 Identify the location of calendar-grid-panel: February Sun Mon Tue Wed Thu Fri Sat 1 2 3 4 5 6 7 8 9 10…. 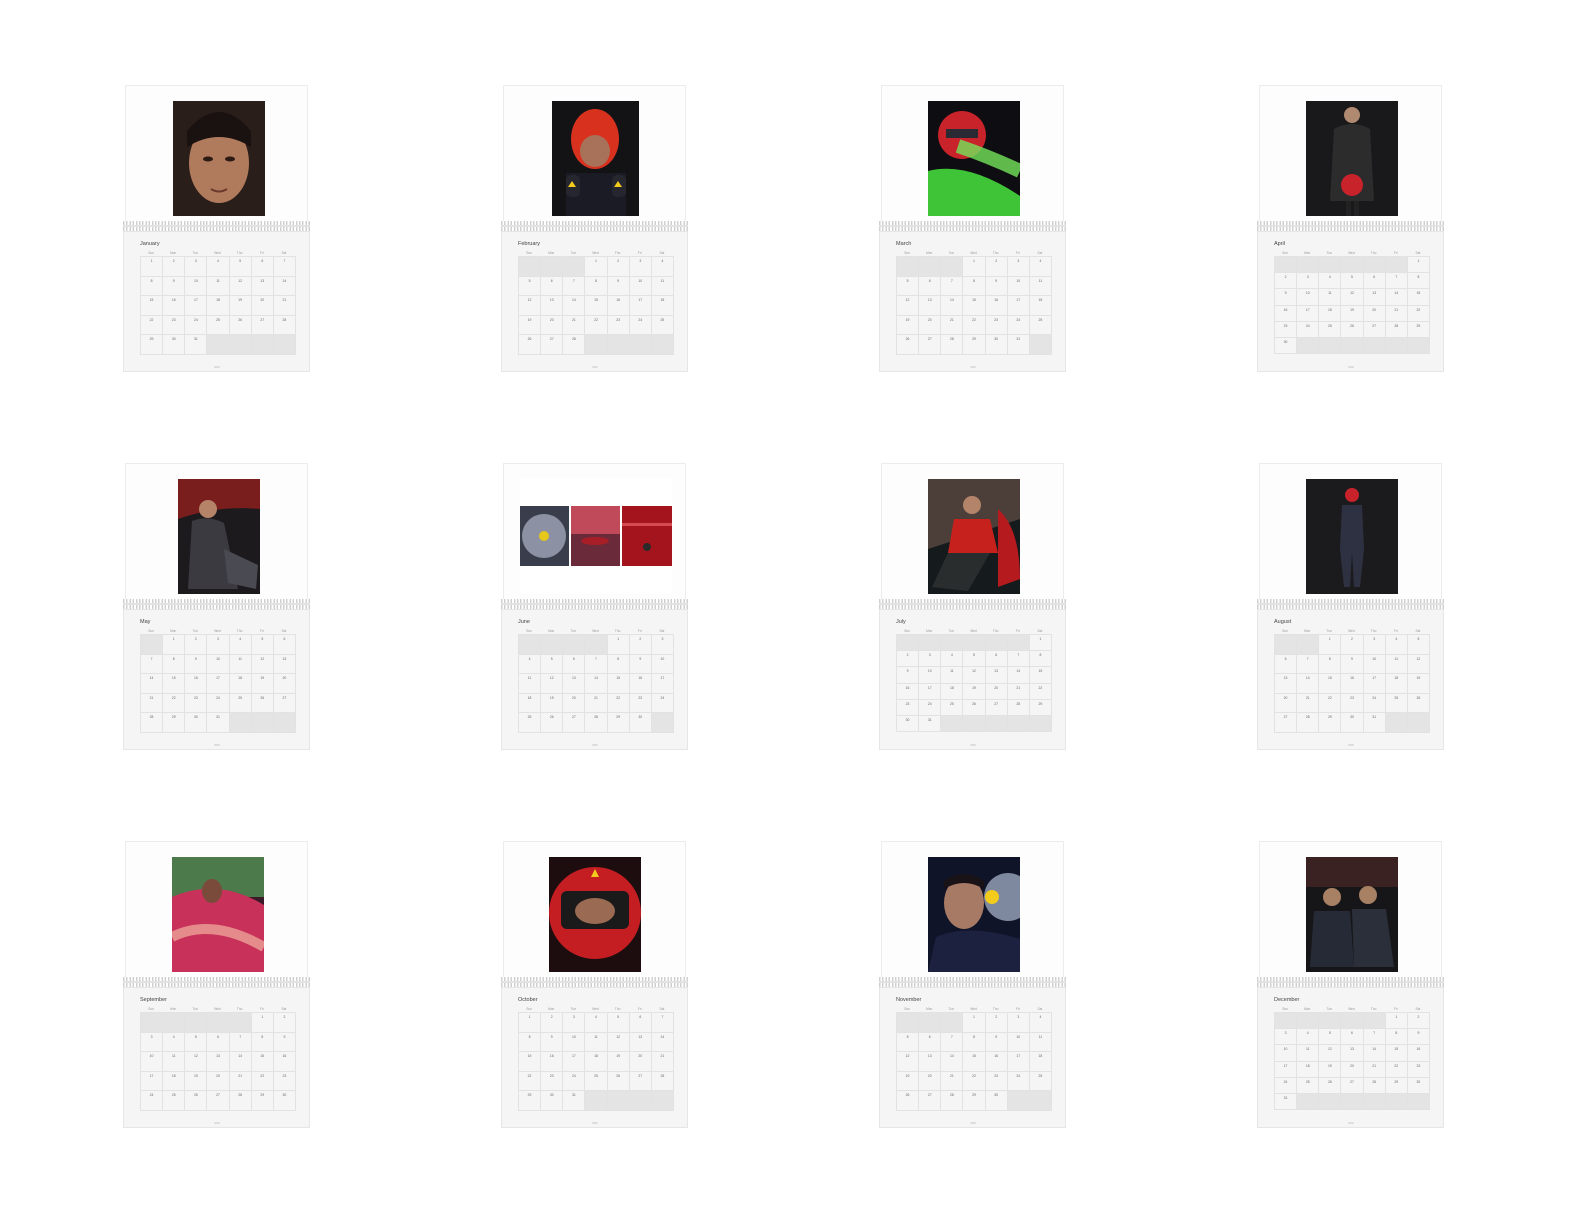
(594, 301).